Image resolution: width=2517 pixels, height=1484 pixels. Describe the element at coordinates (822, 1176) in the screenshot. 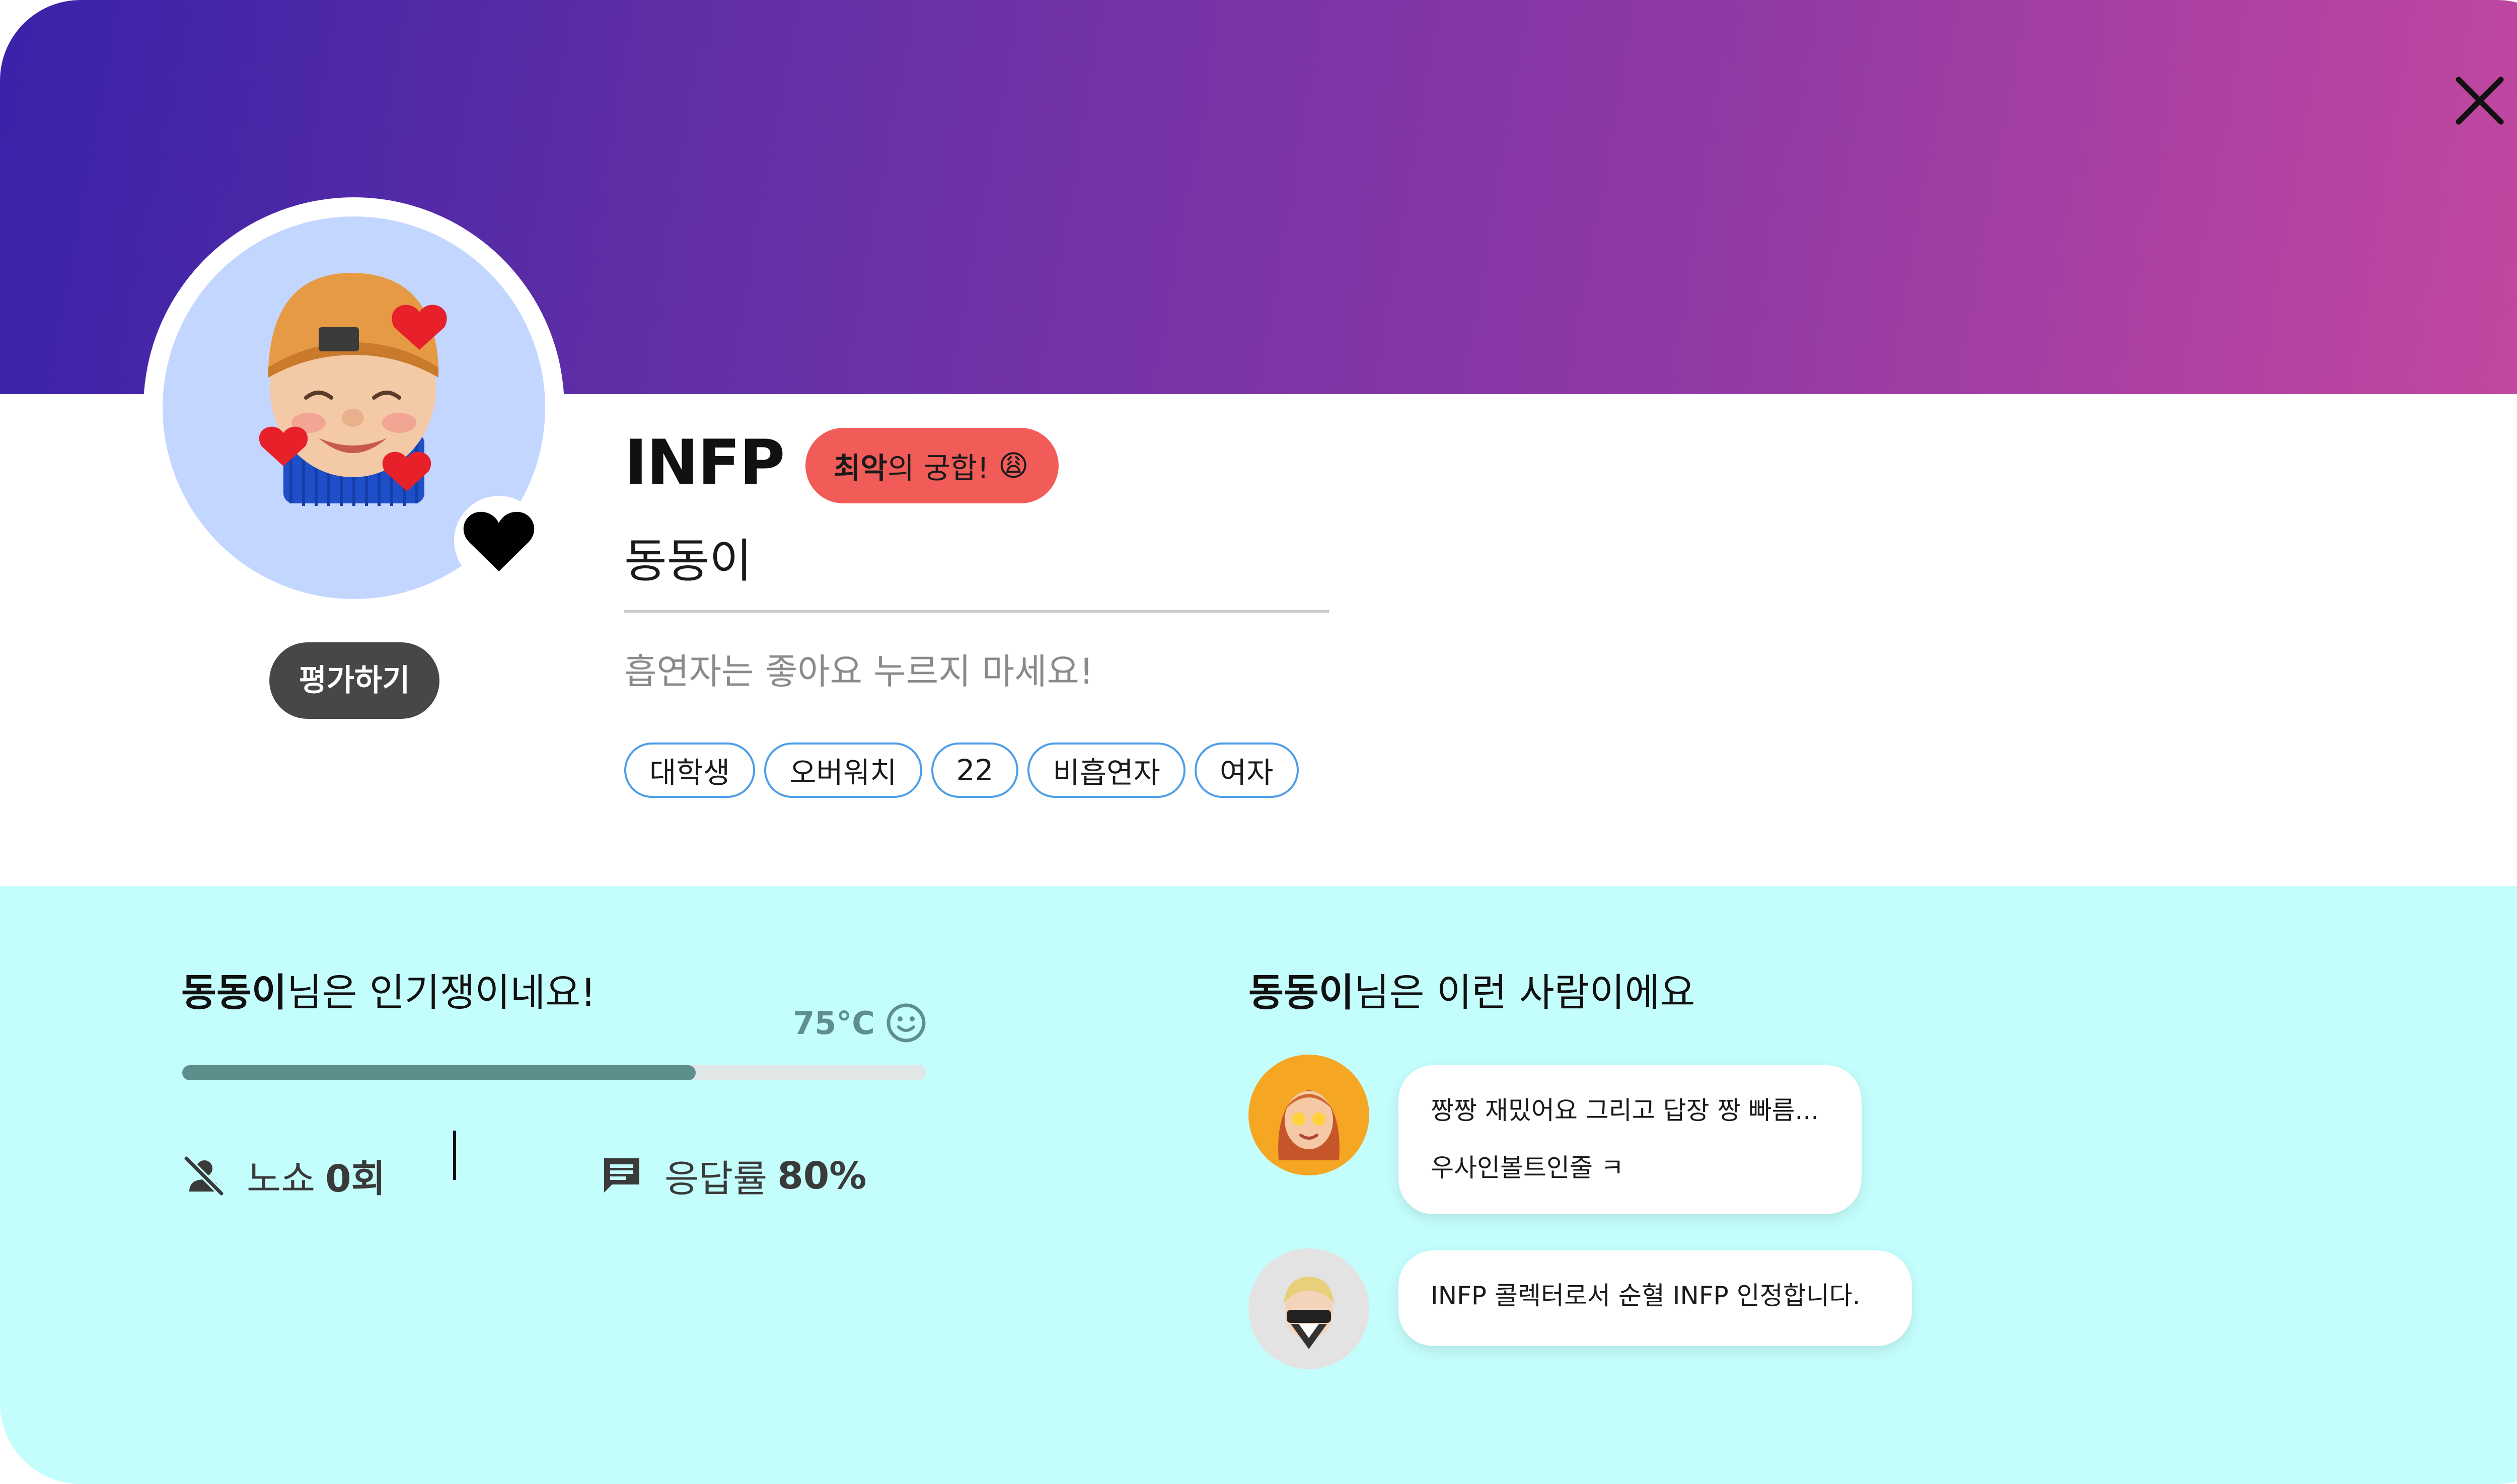

I see `response-value: 80%` at that location.